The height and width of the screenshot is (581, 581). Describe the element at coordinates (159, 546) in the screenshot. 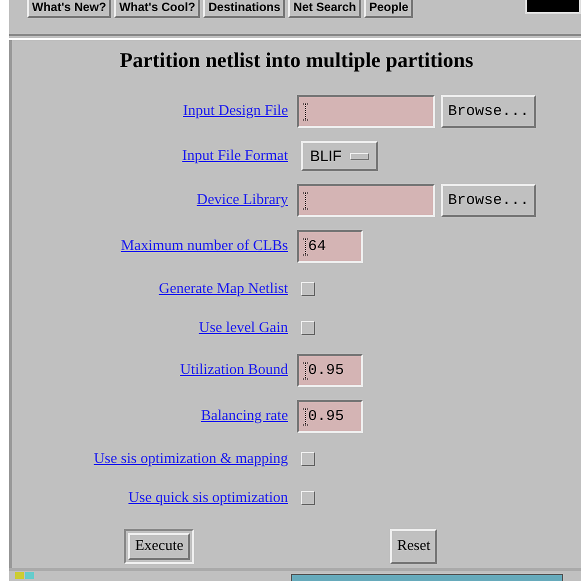

I see `action-button: Execute` at that location.